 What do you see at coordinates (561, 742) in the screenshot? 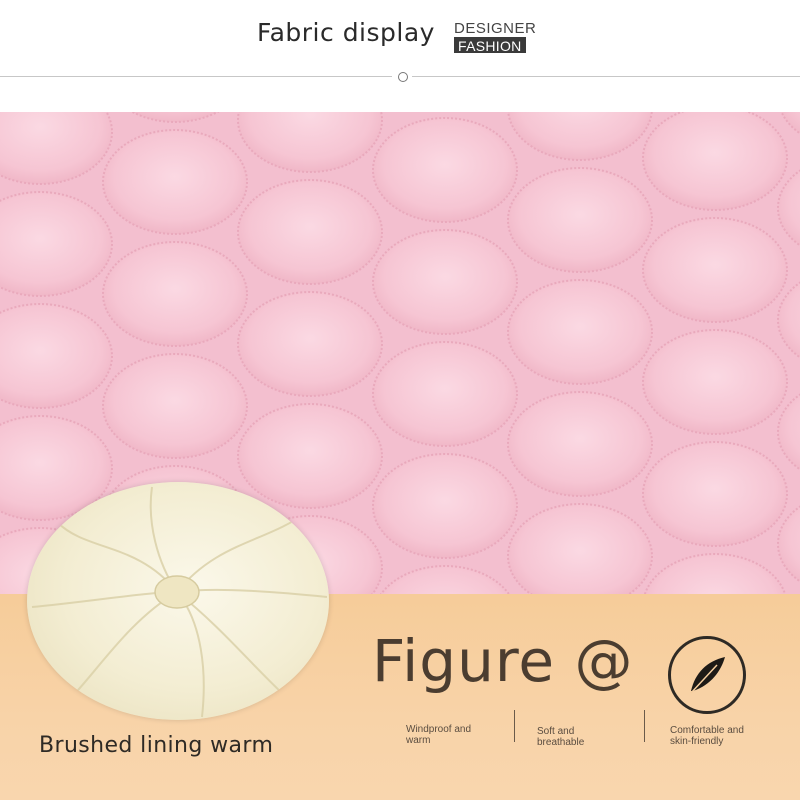
I see `feature-soft-line2: breathable` at bounding box center [561, 742].